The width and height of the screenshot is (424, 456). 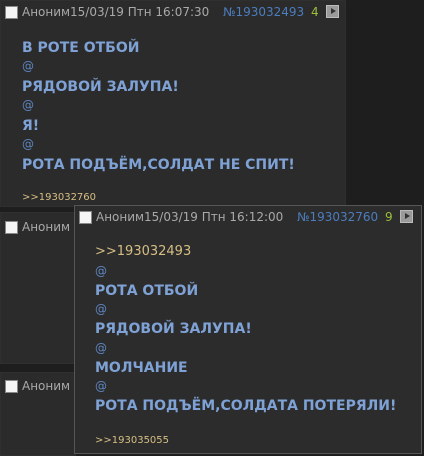 I want to click on post-line: В РОТЕ ОТБОЙ, so click(x=81, y=48).